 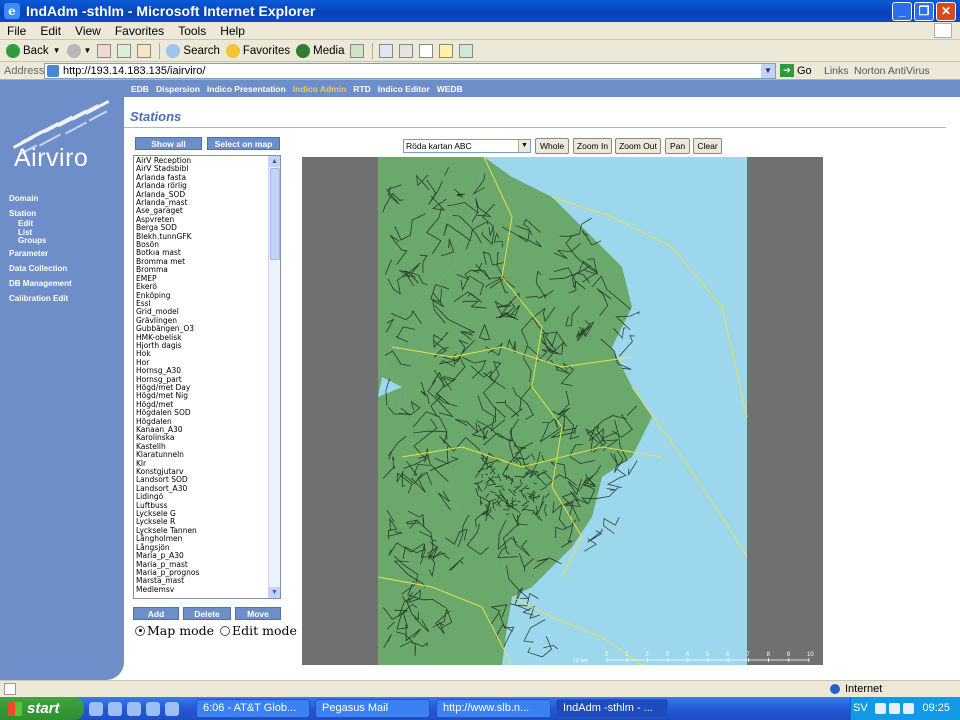 I want to click on whole-button: Whole, so click(x=552, y=146).